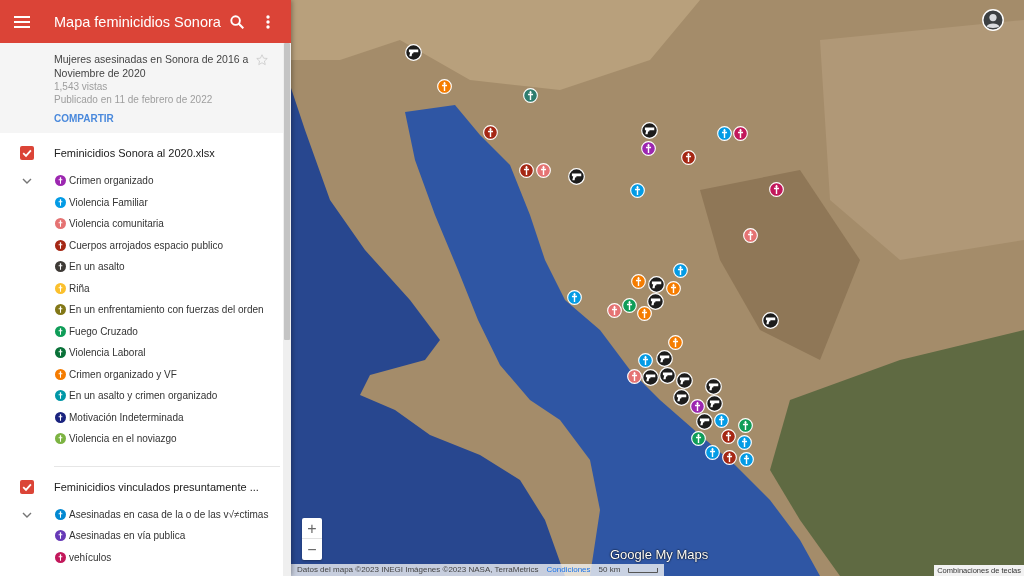 Image resolution: width=1024 pixels, height=576 pixels. I want to click on zoom-in-button: +, so click(312, 528).